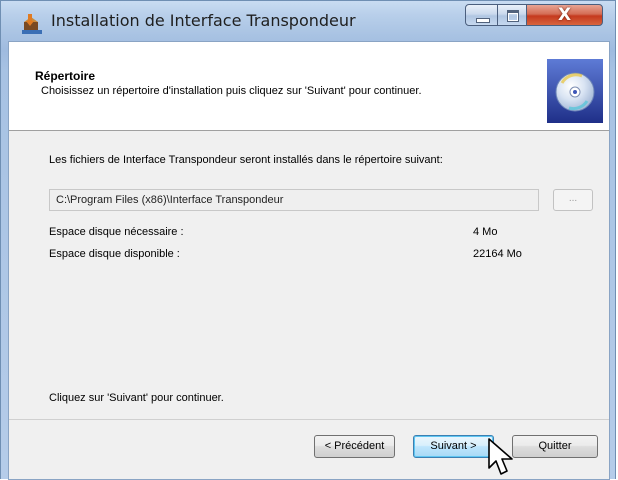  Describe the element at coordinates (354, 446) in the screenshot. I see `previous-button: < Précédent` at that location.